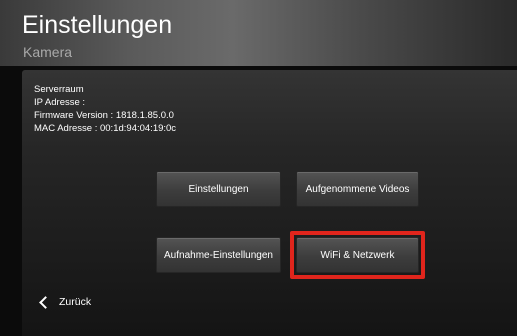 Image resolution: width=517 pixels, height=336 pixels. What do you see at coordinates (357, 255) in the screenshot?
I see `wifi-button-highlight` at bounding box center [357, 255].